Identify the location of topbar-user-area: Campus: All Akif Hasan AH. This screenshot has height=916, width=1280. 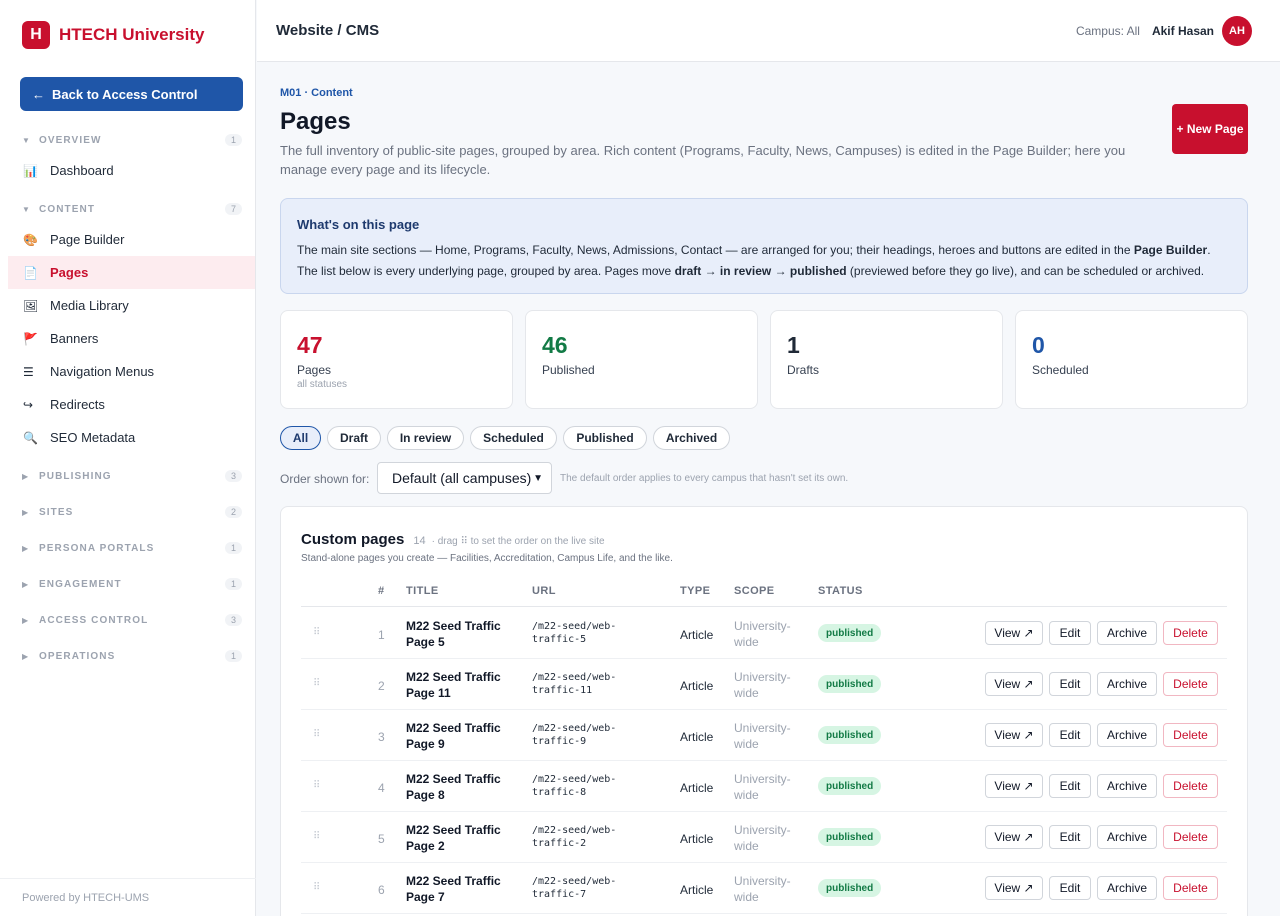
(1164, 30).